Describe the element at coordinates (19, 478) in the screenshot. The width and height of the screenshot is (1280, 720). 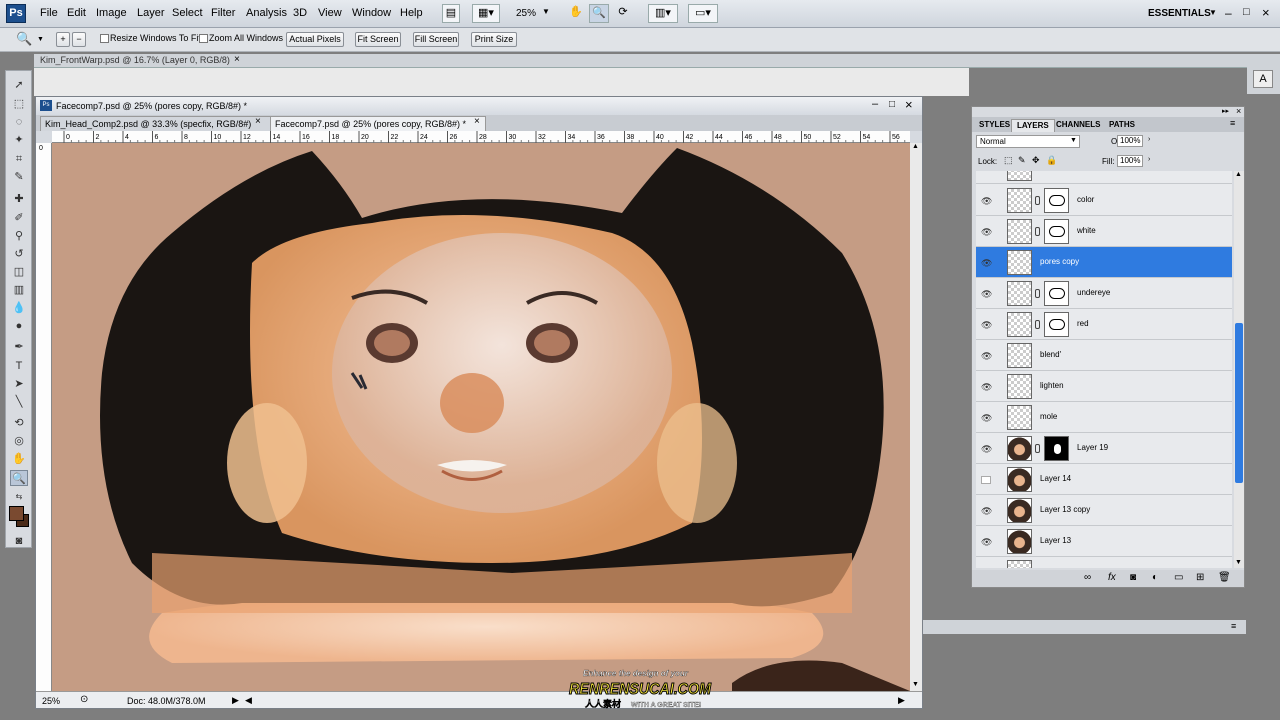
I see `zoom-tool-panel-icon: 🔍` at that location.